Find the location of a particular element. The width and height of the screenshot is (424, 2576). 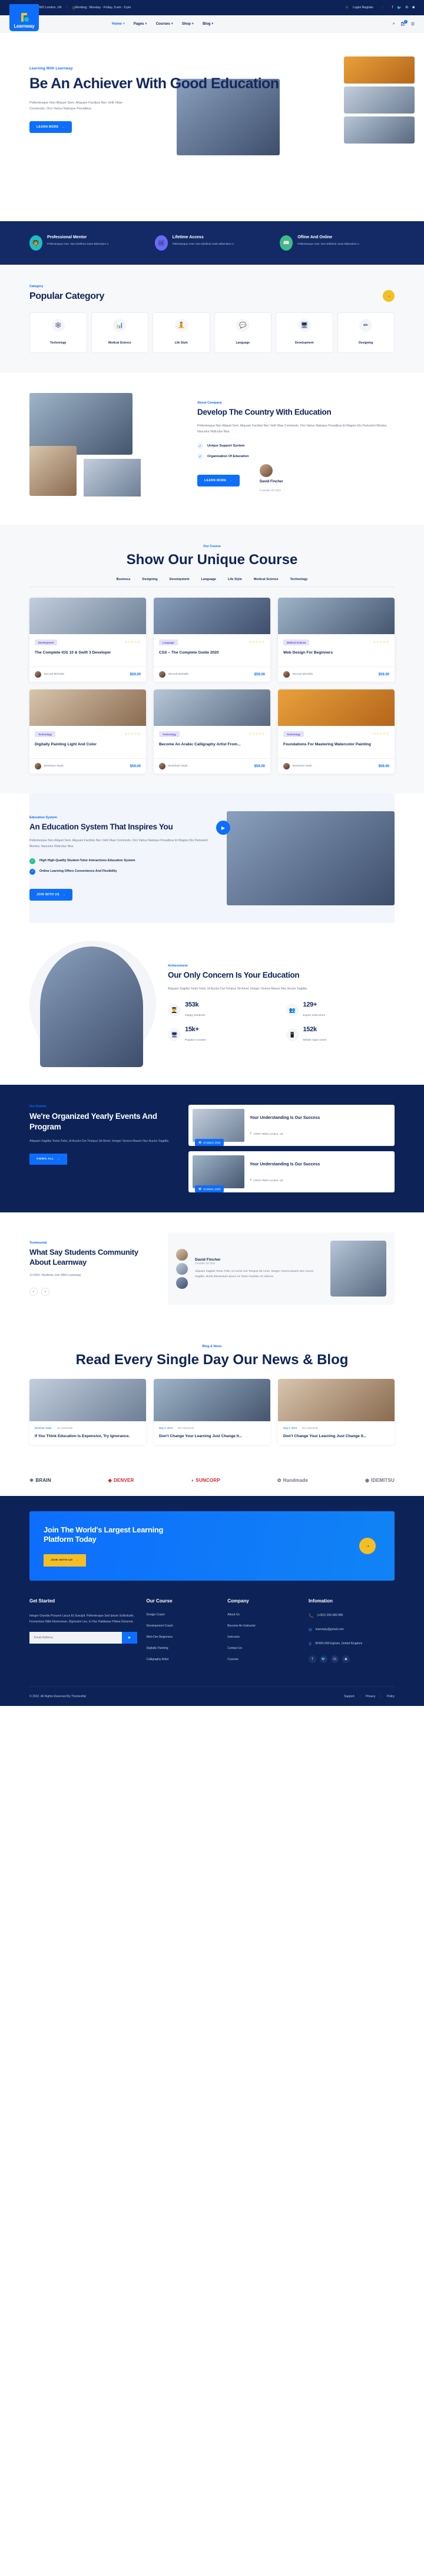

category-card-medical-science: 📊 Medical Science is located at coordinates (119, 333).